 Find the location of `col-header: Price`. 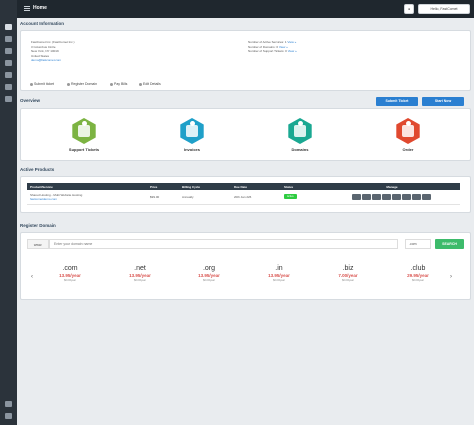

col-header: Price is located at coordinates (163, 186).